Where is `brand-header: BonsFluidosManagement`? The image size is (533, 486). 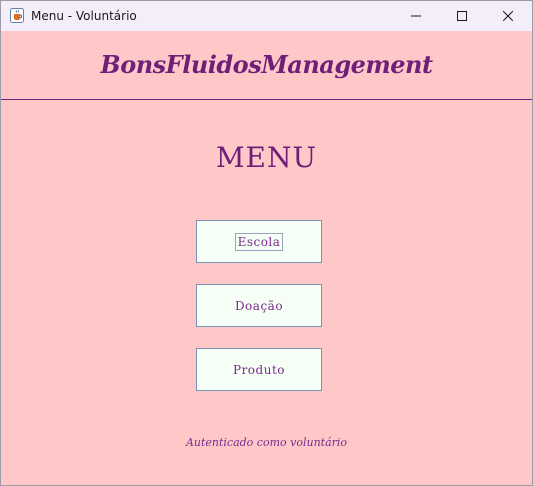
brand-header: BonsFluidosManagement is located at coordinates (266, 65).